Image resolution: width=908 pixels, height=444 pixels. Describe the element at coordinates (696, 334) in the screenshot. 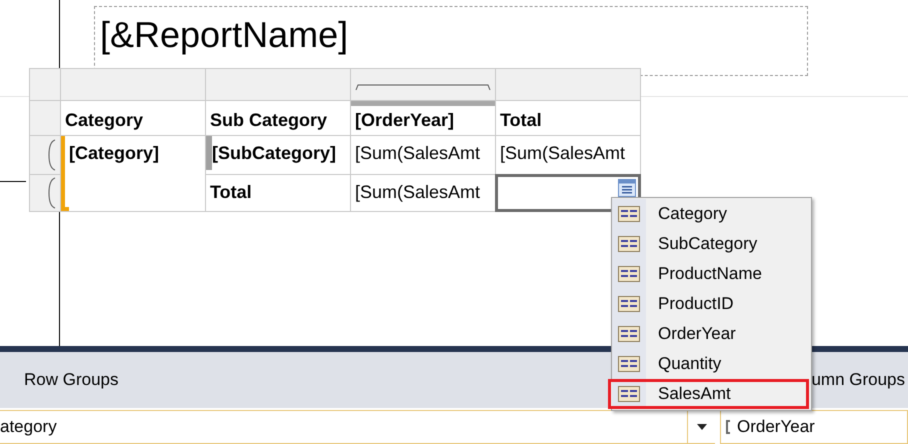

I see `menu-item-label: OrderYear` at that location.